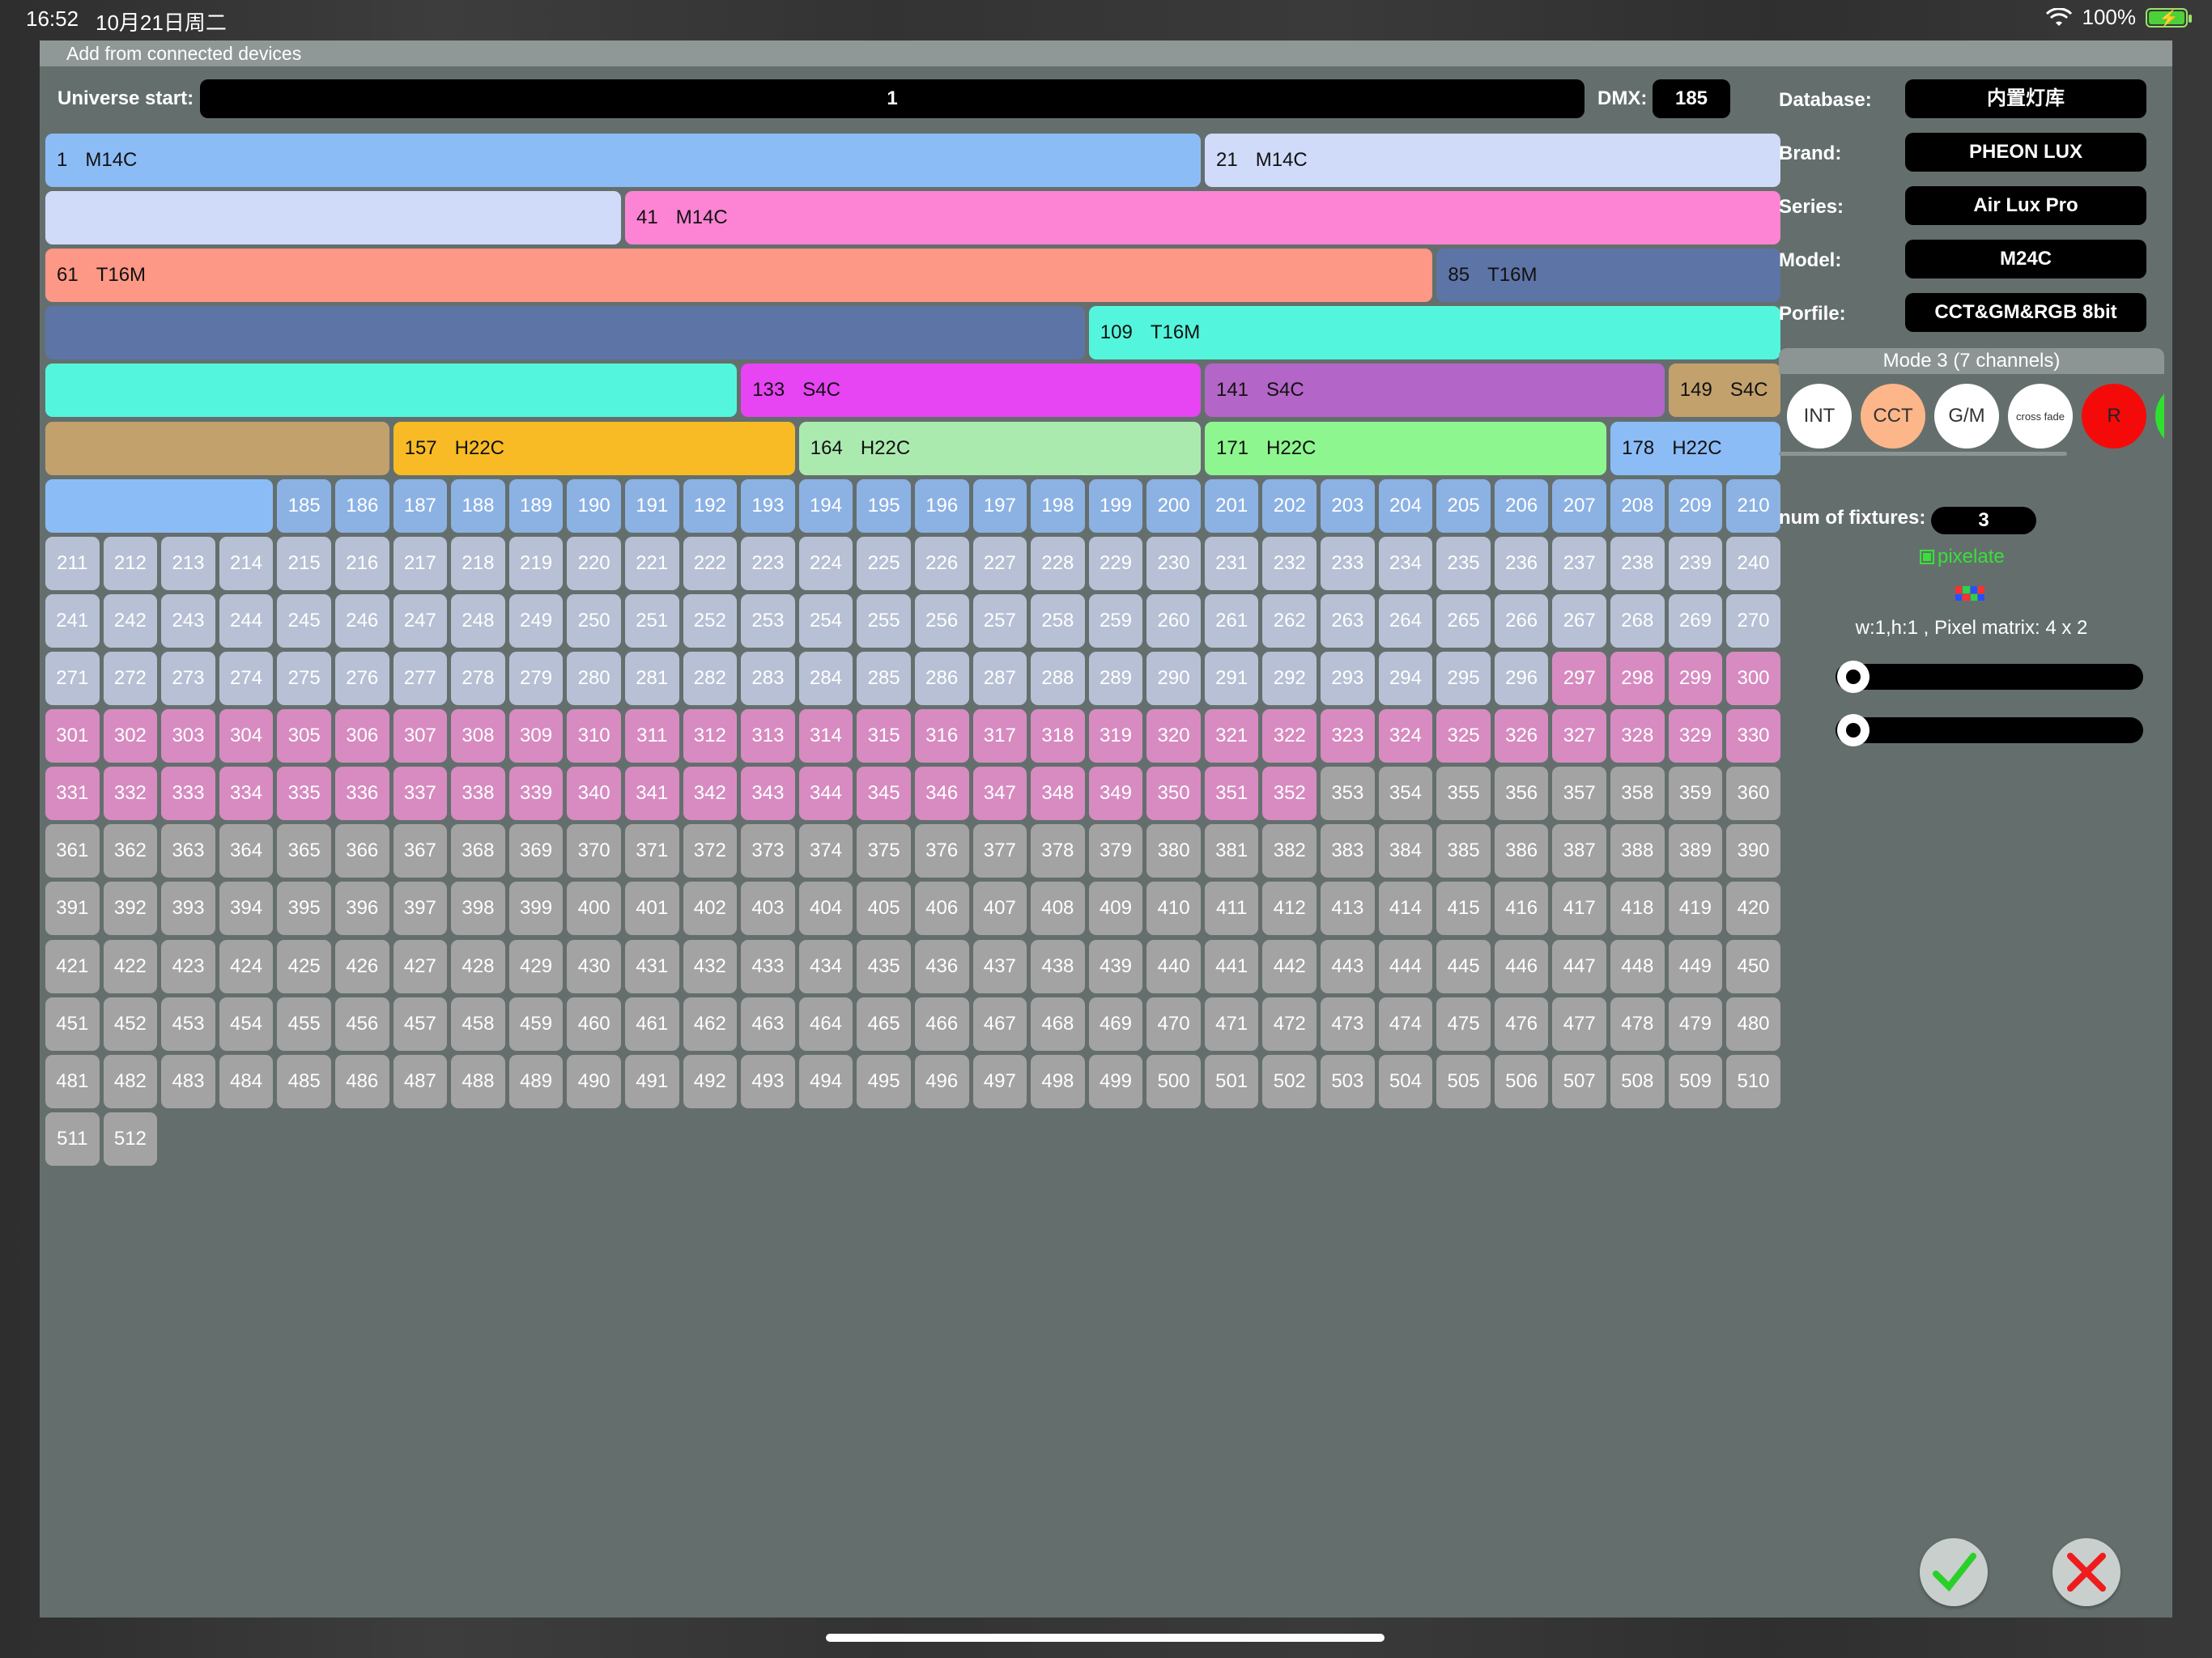 The height and width of the screenshot is (1658, 2212). I want to click on dmx-channel-cell: 410, so click(1173, 909).